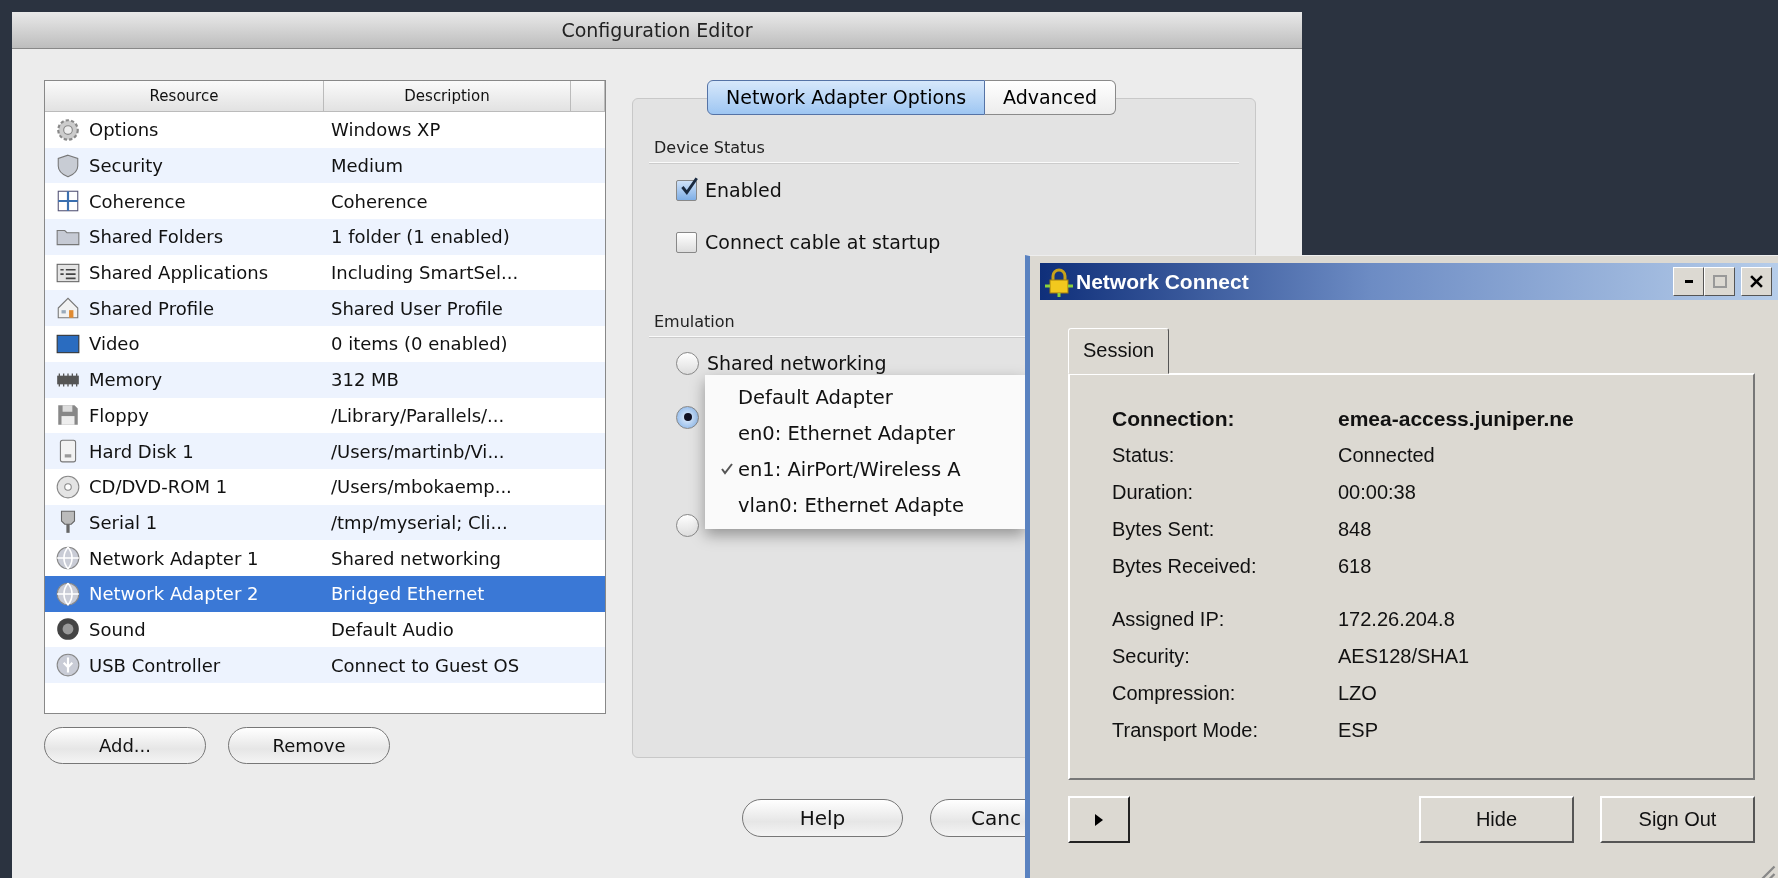 The height and width of the screenshot is (878, 1778). I want to click on menu-item: en0: Ethernet Adapter, so click(865, 433).